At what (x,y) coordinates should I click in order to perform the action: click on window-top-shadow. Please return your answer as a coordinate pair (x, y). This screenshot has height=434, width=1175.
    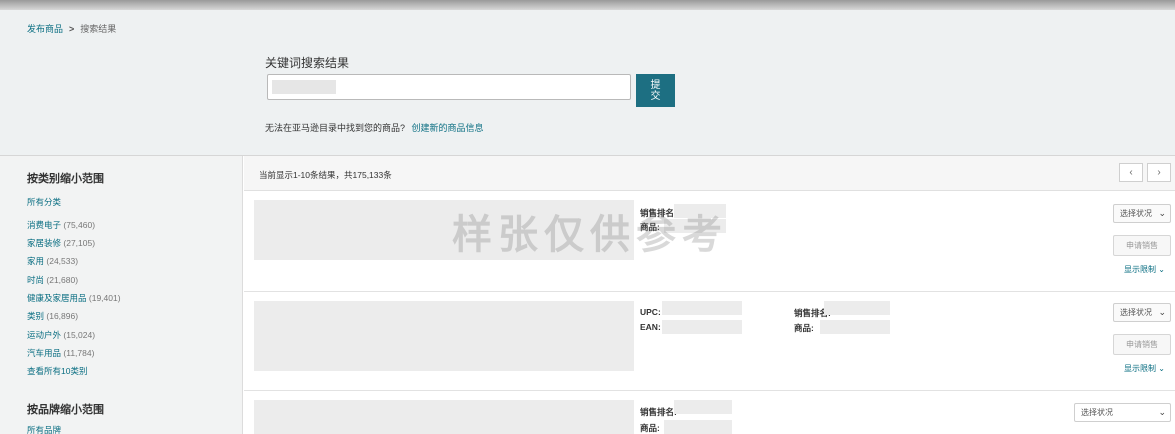
    Looking at the image, I should click on (587, 5).